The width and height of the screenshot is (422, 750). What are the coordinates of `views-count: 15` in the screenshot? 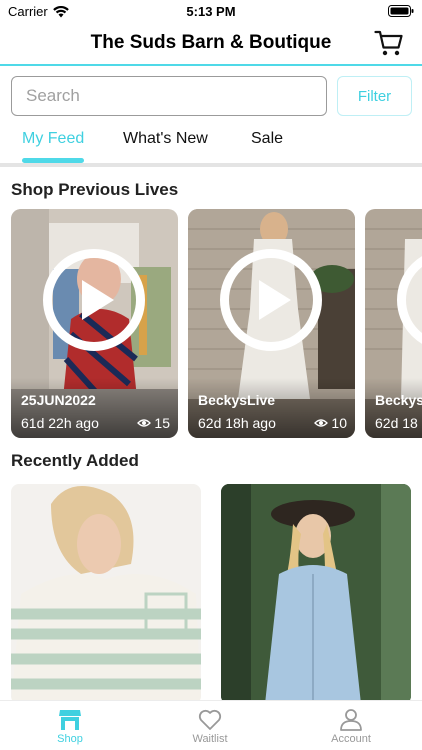 It's located at (162, 423).